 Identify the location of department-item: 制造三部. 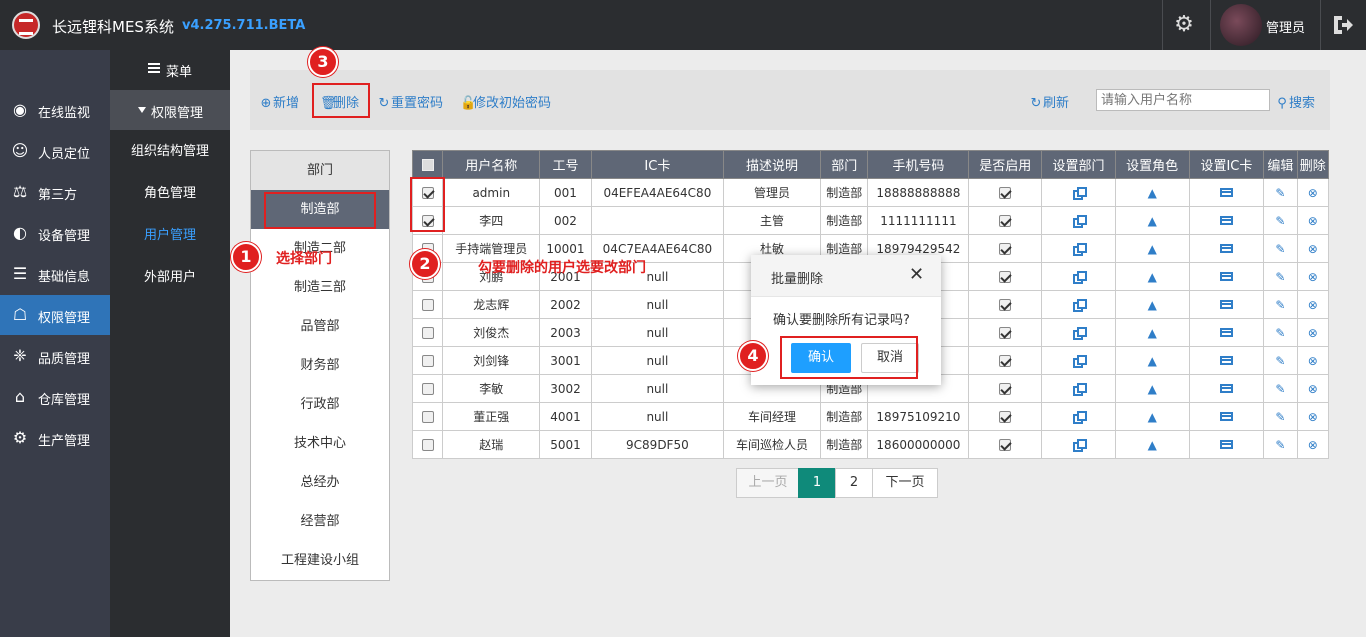
(320, 287).